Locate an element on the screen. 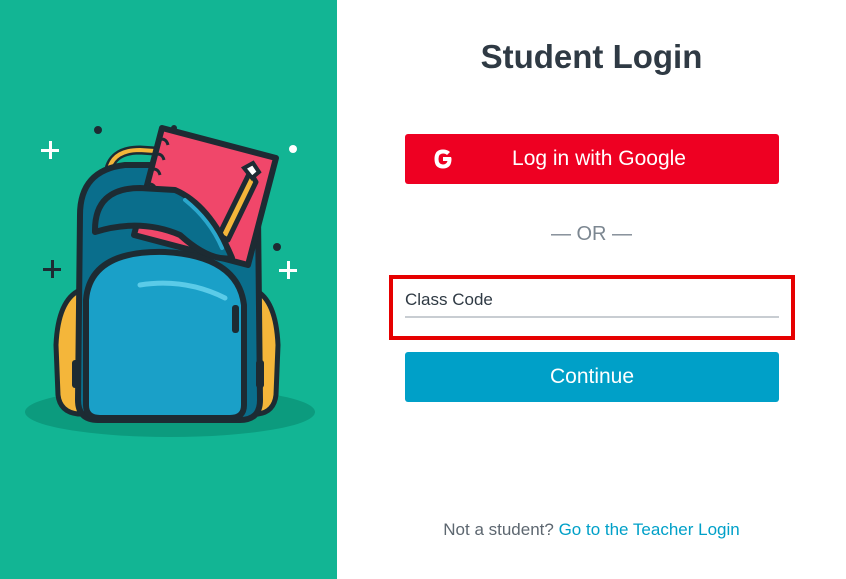 The image size is (846, 579). continue-label: Continue is located at coordinates (592, 376).